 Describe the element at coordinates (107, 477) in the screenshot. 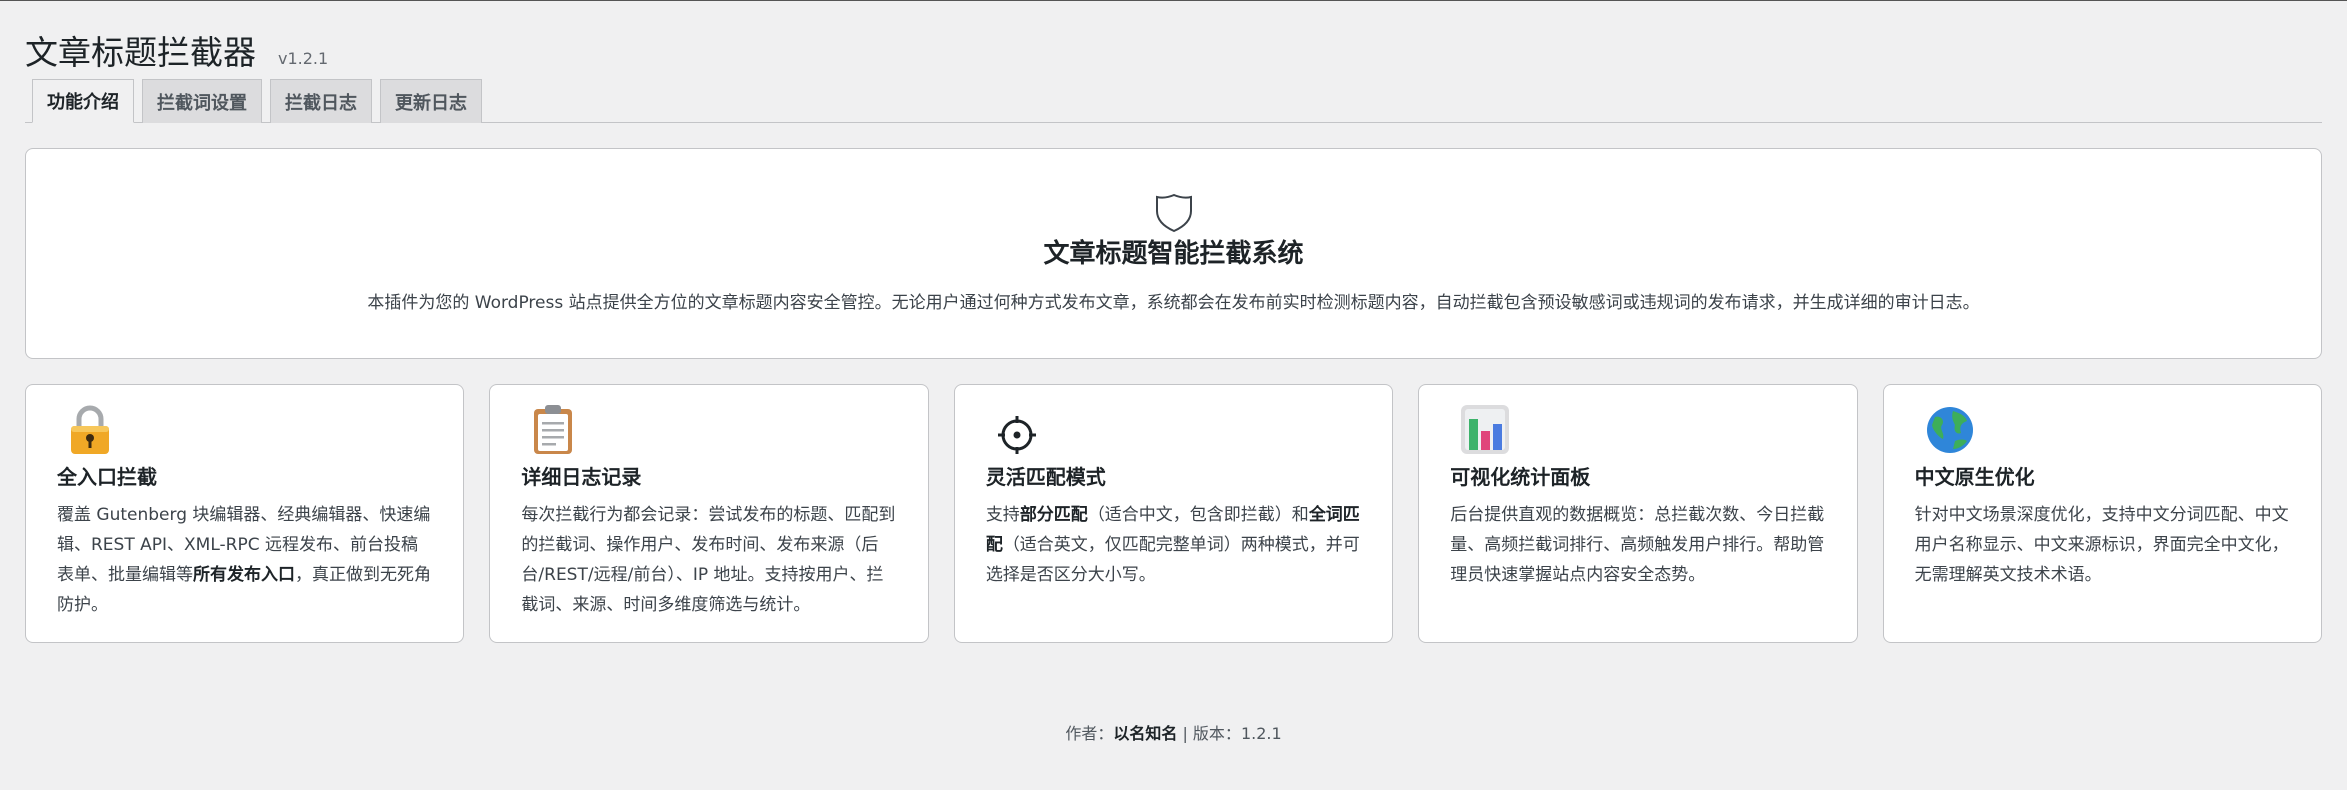

I see `card-title: 全入口拦截` at that location.